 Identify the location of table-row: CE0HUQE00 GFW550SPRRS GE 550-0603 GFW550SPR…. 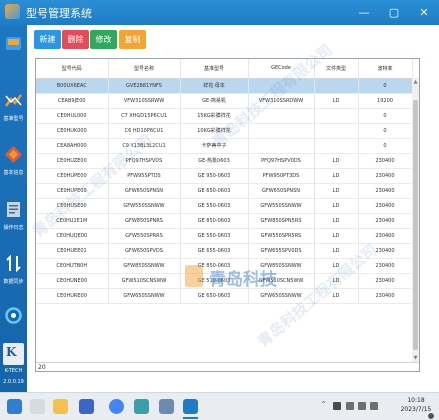
(227, 236).